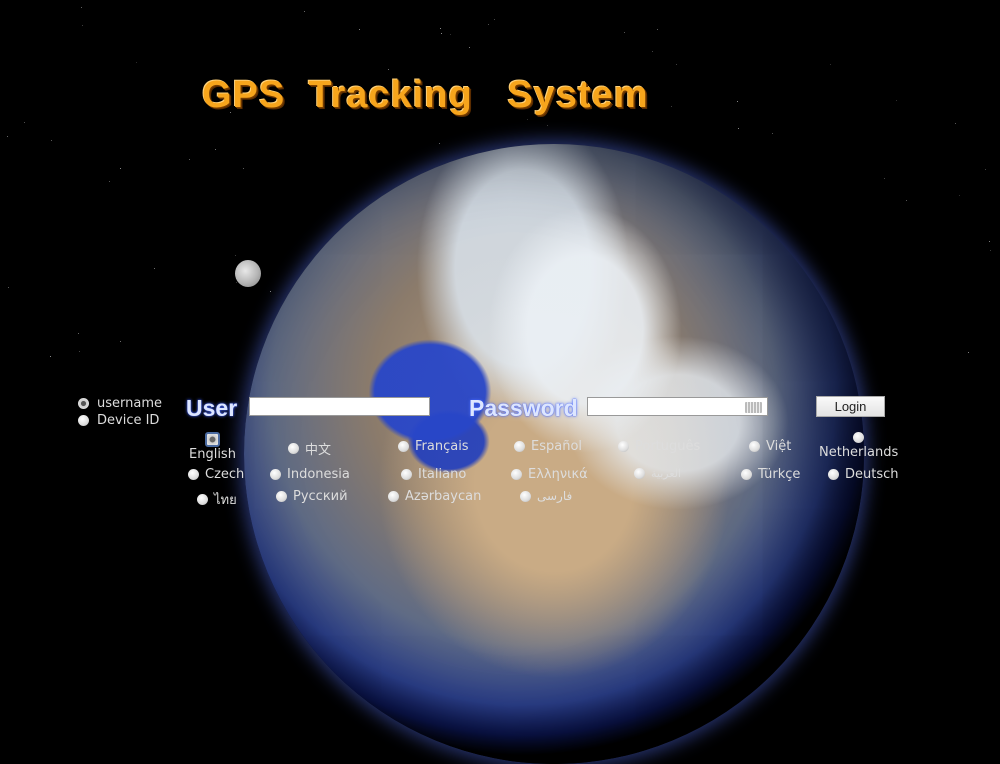 The width and height of the screenshot is (1000, 764). Describe the element at coordinates (216, 474) in the screenshot. I see `lang-czech: Czech` at that location.